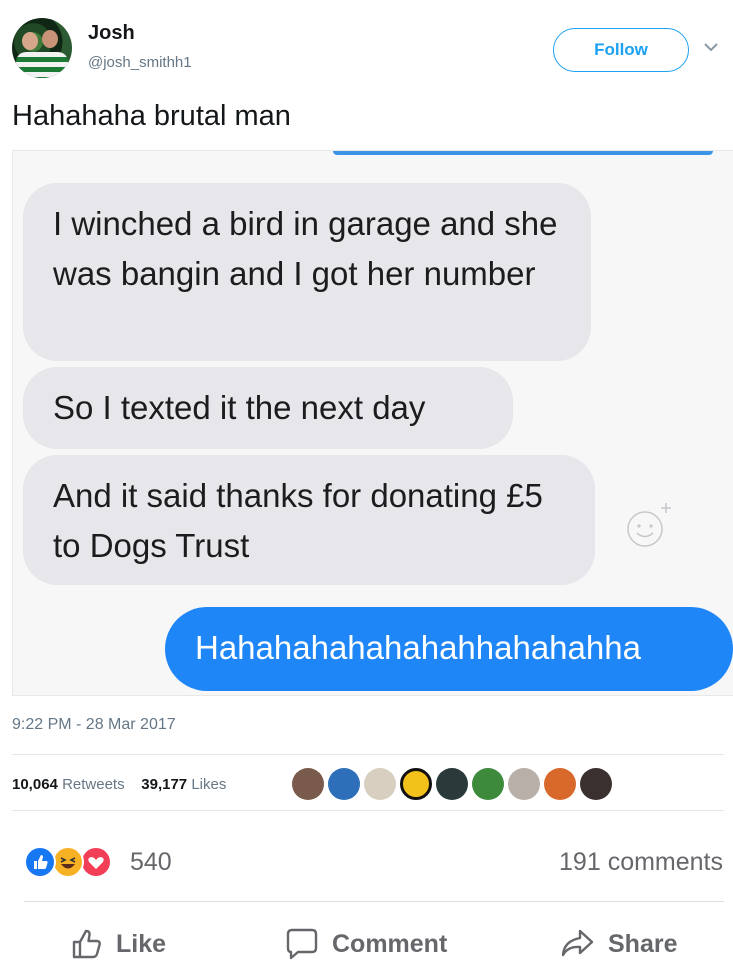 The image size is (733, 979). Describe the element at coordinates (42, 48) in the screenshot. I see `avatar` at that location.